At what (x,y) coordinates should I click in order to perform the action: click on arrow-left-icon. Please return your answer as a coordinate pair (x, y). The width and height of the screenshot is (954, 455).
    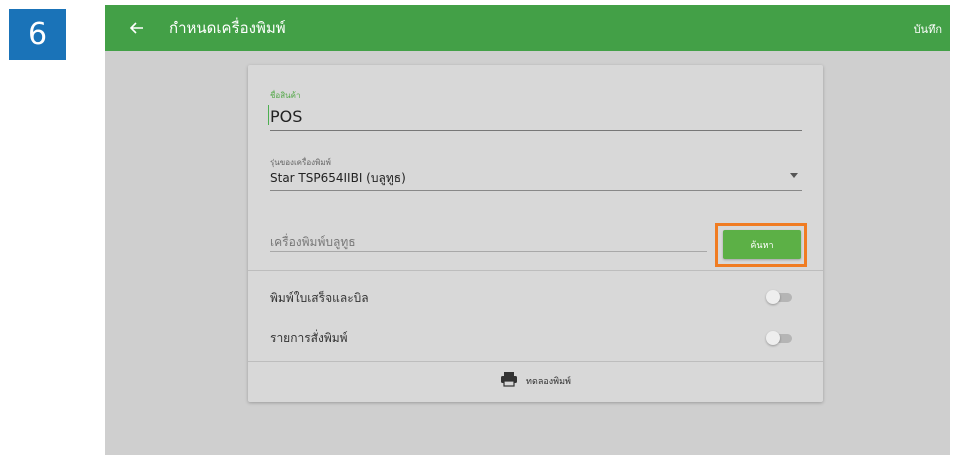
    Looking at the image, I should click on (137, 28).